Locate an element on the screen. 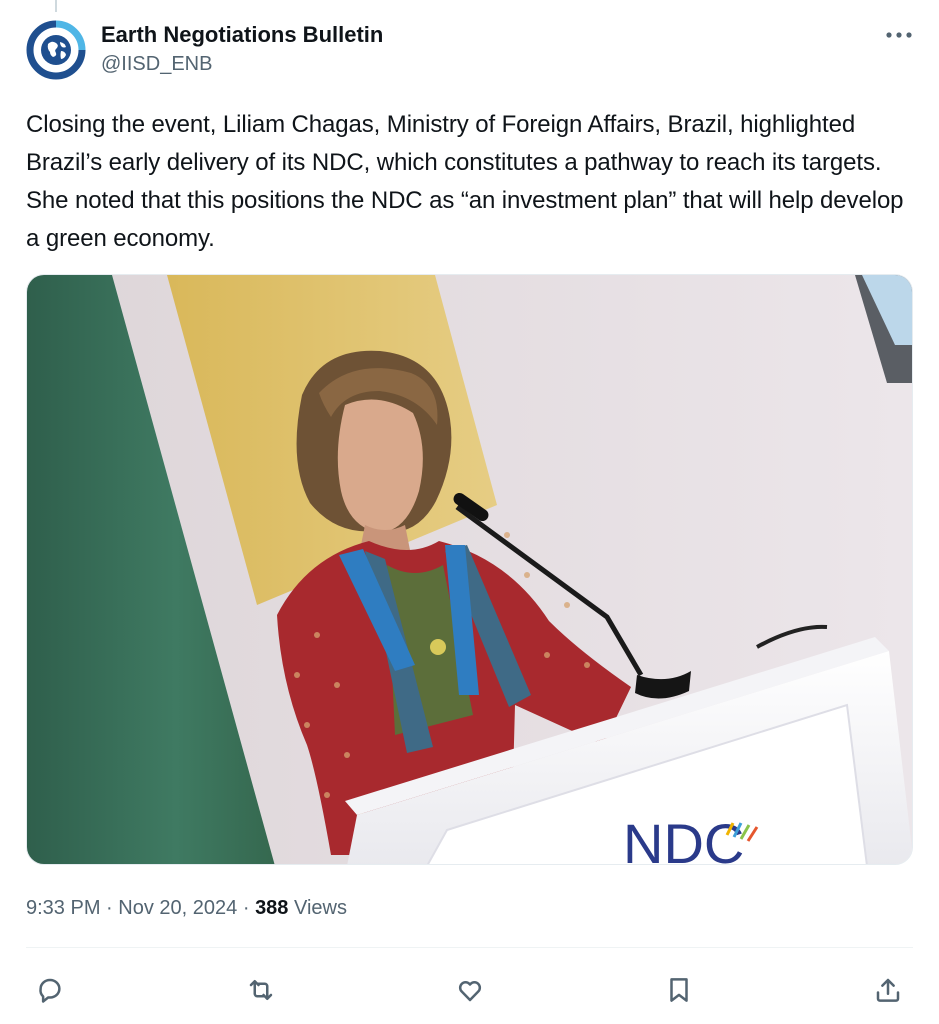  enb-logo-icon is located at coordinates (56, 50).